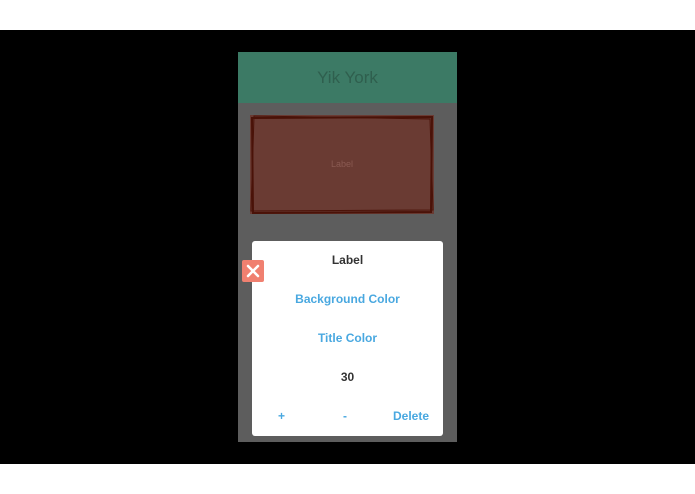  What do you see at coordinates (347, 260) in the screenshot?
I see `editor-title: Label` at bounding box center [347, 260].